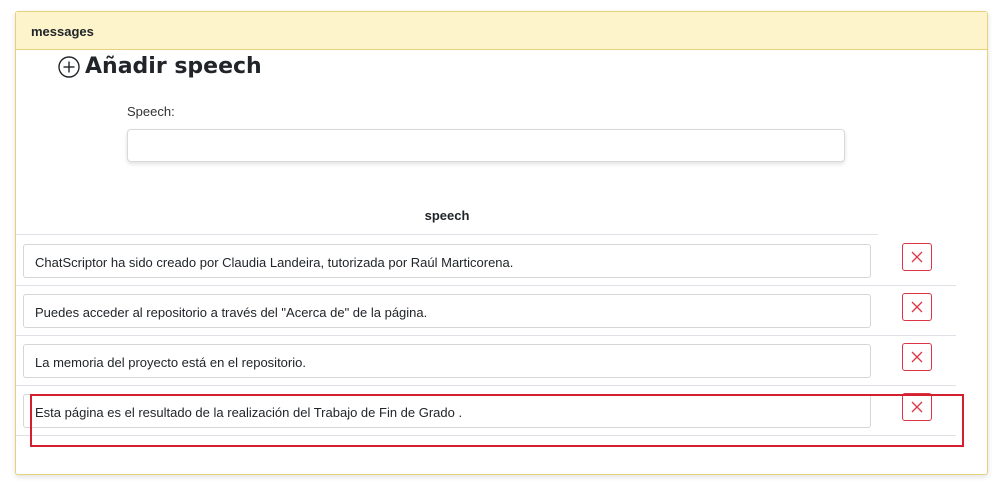 The height and width of the screenshot is (494, 1007). I want to click on speech-input, so click(486, 145).